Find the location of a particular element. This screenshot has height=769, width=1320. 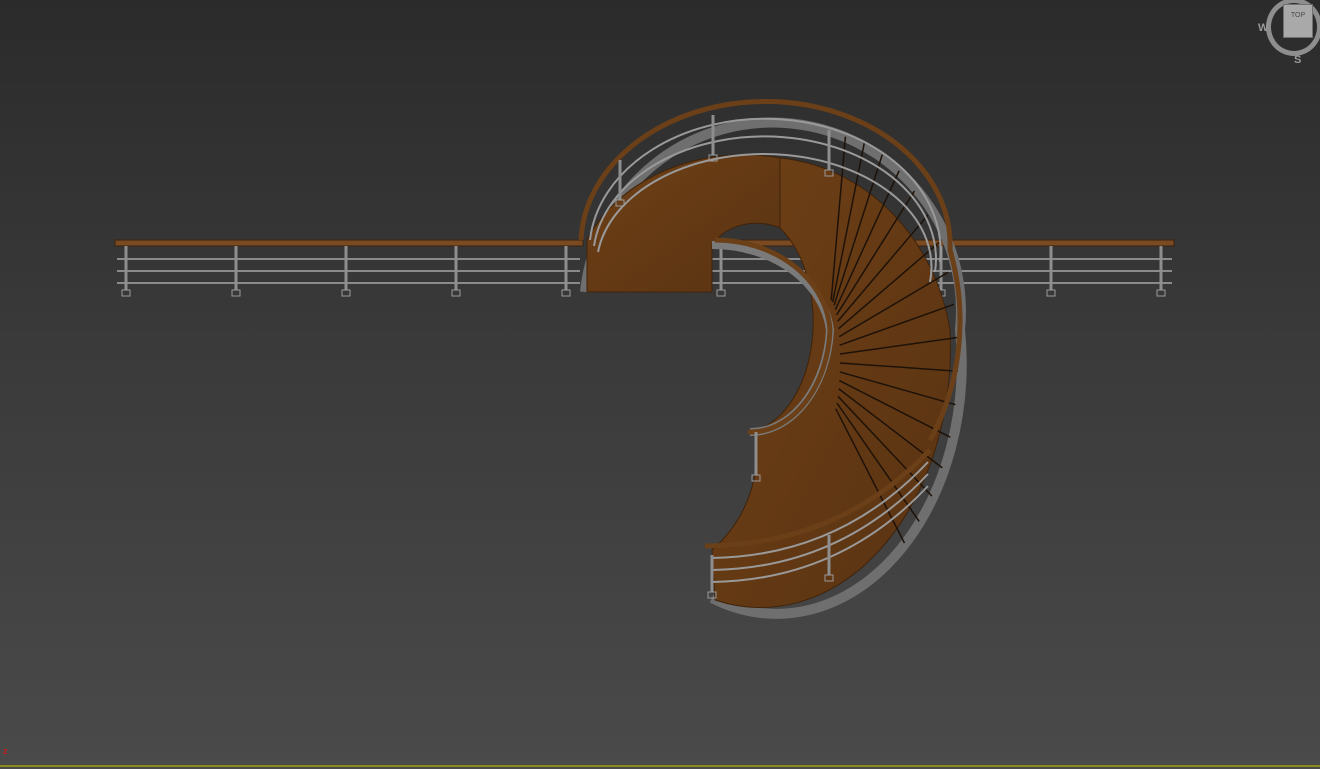

left-post-4-base is located at coordinates (456, 293).